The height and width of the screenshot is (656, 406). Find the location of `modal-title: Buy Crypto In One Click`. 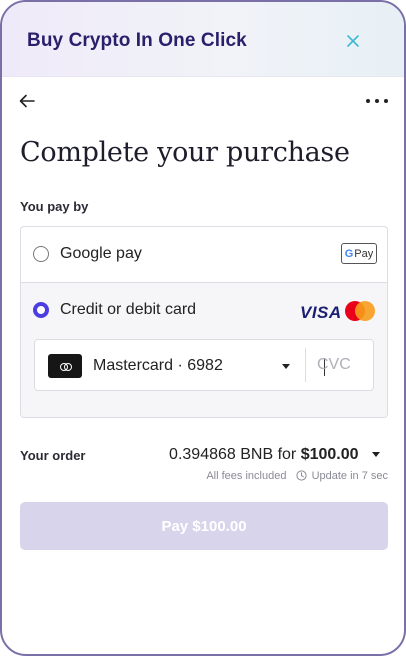

modal-title: Buy Crypto In One Click is located at coordinates (137, 40).